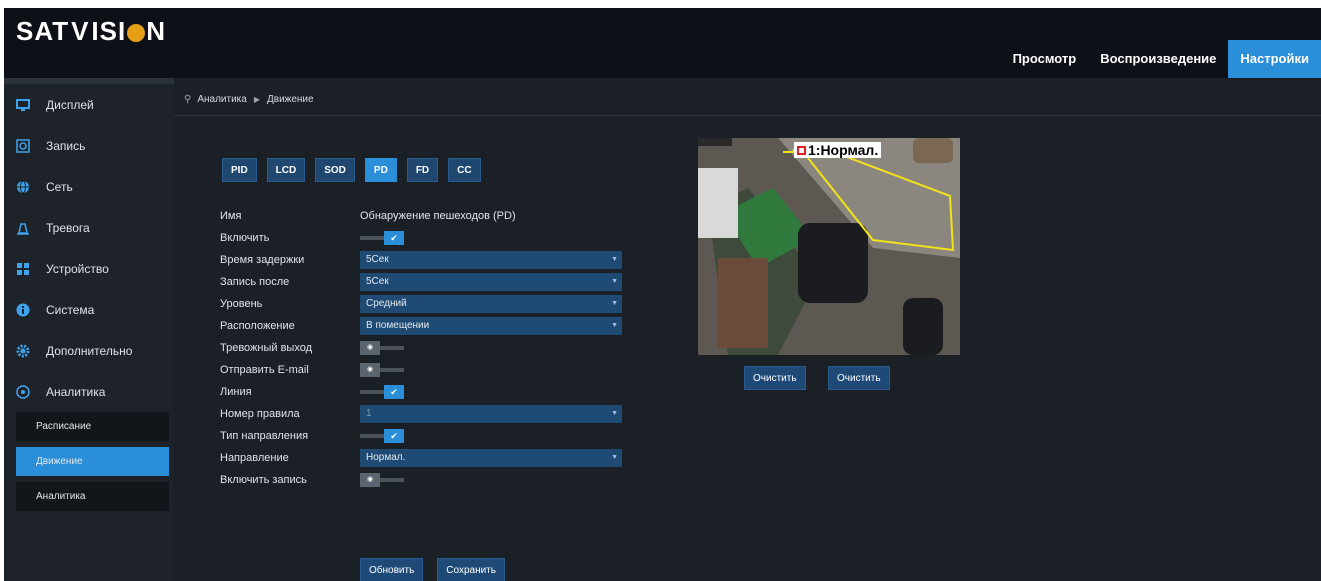  What do you see at coordinates (491, 304) in the screenshot?
I see `level-select: Средний ▼` at bounding box center [491, 304].